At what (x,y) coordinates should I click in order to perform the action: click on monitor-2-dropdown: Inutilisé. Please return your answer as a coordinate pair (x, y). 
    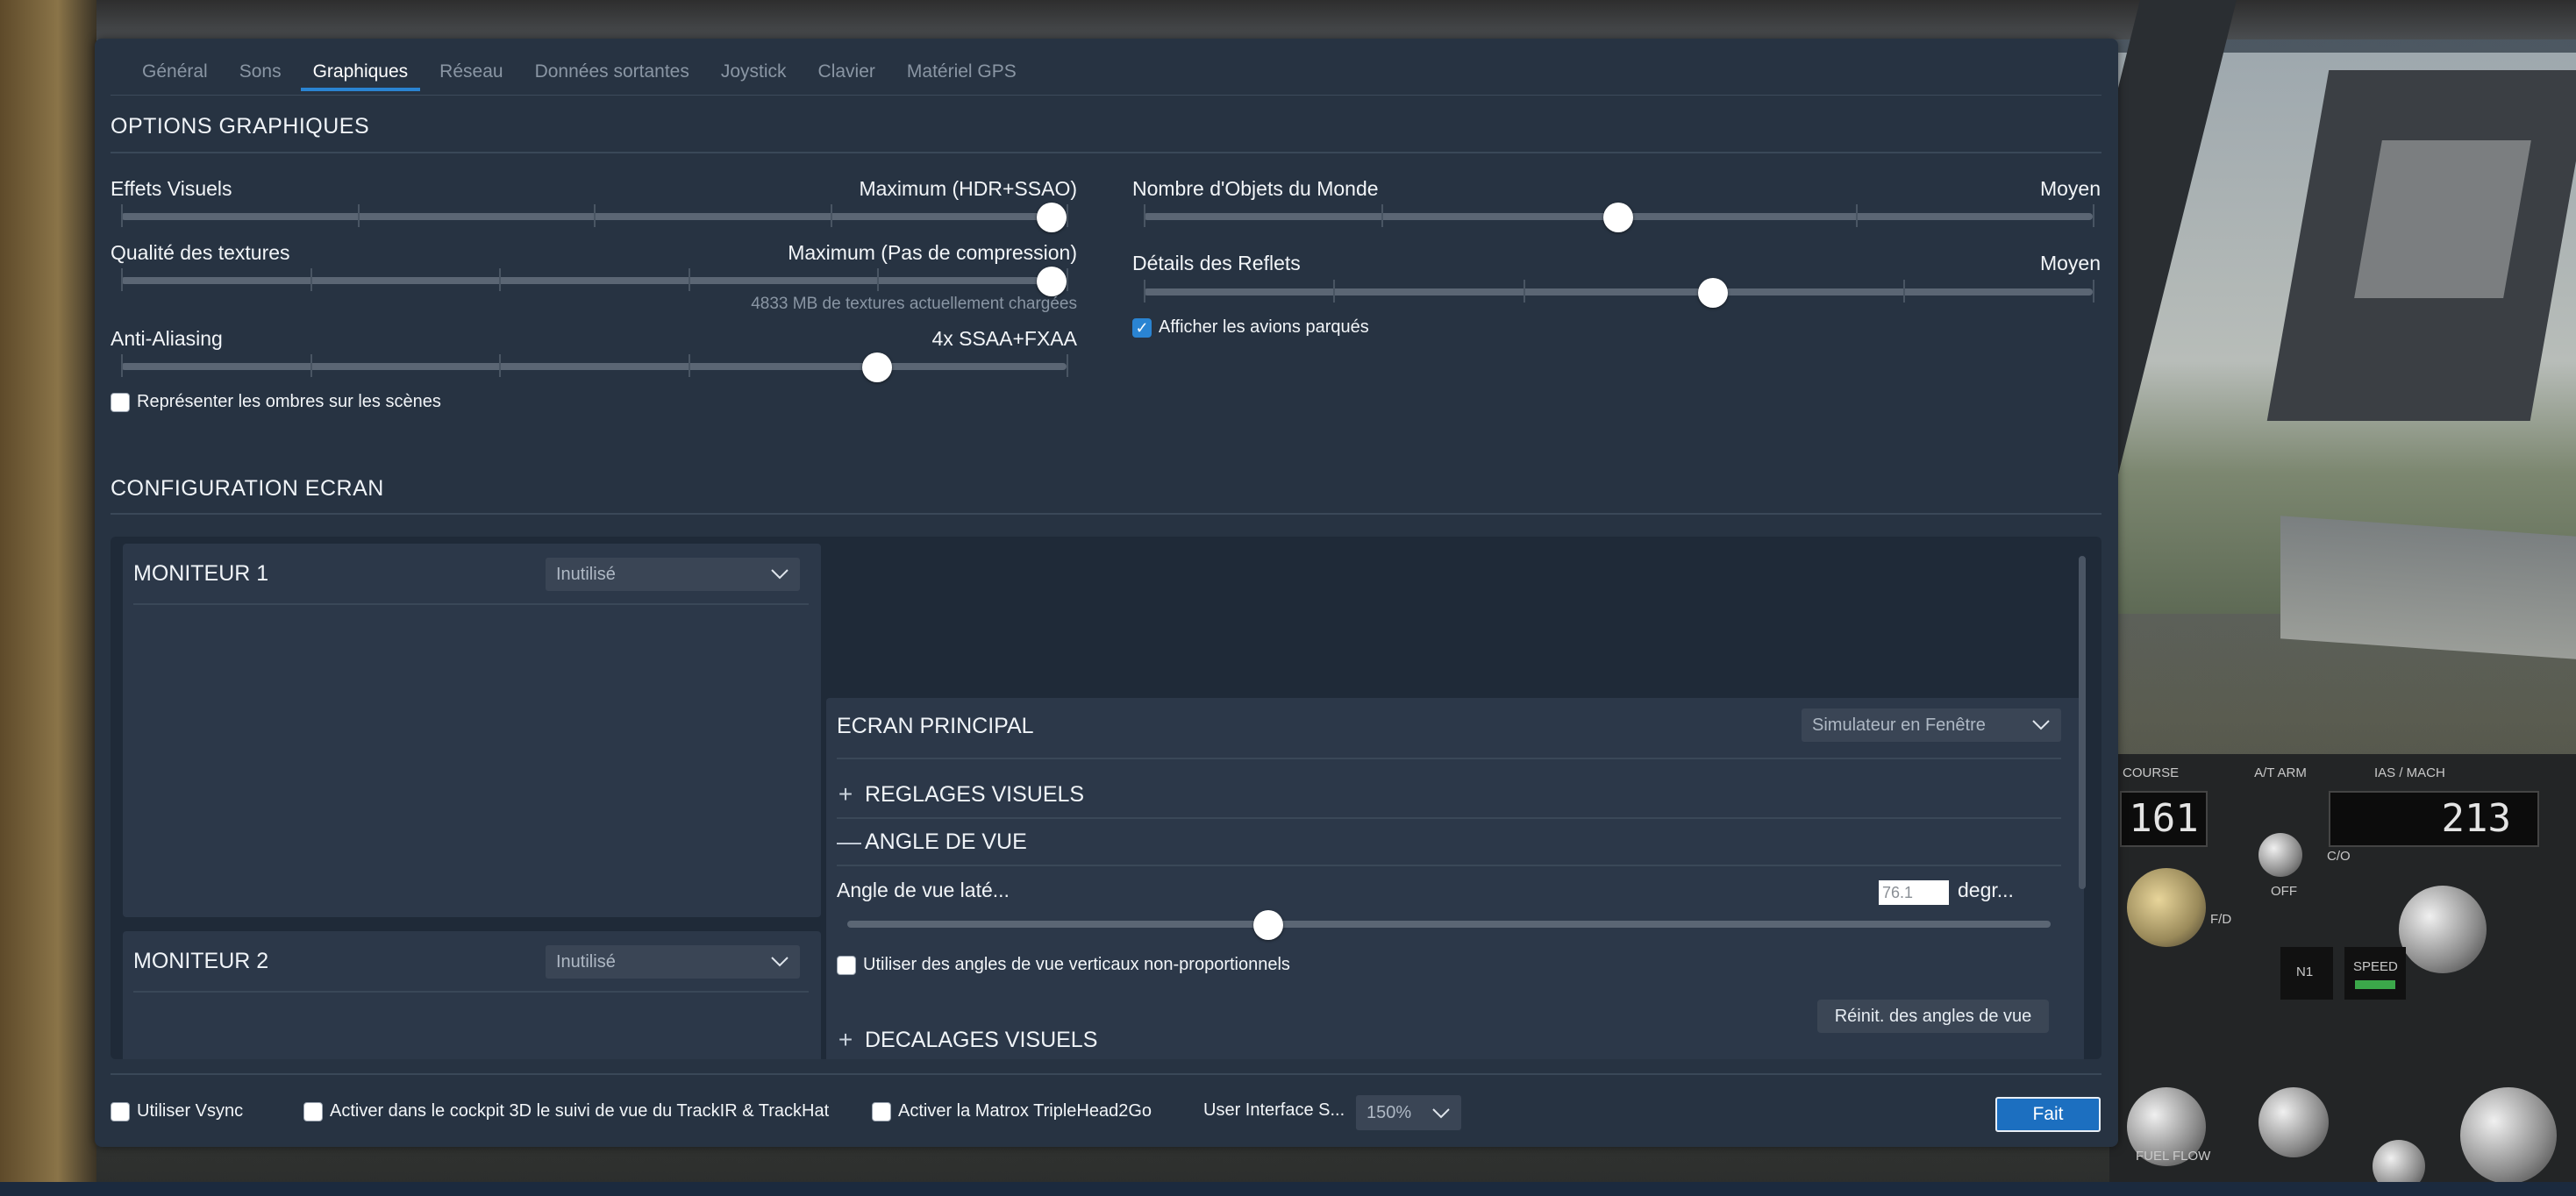
    Looking at the image, I should click on (673, 962).